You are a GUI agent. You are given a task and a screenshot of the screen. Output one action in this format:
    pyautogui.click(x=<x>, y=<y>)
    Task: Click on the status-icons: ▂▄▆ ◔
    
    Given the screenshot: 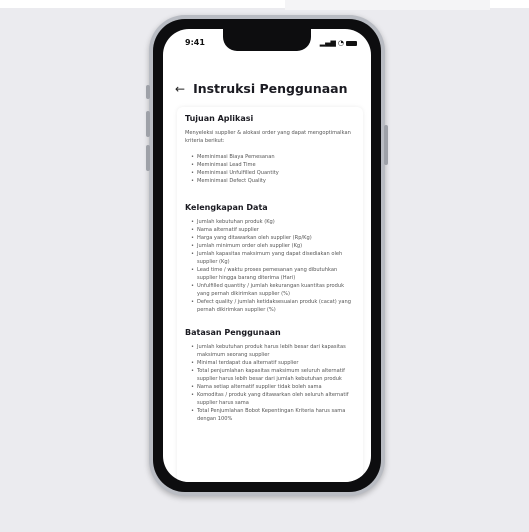 What is the action you would take?
    pyautogui.click(x=338, y=43)
    